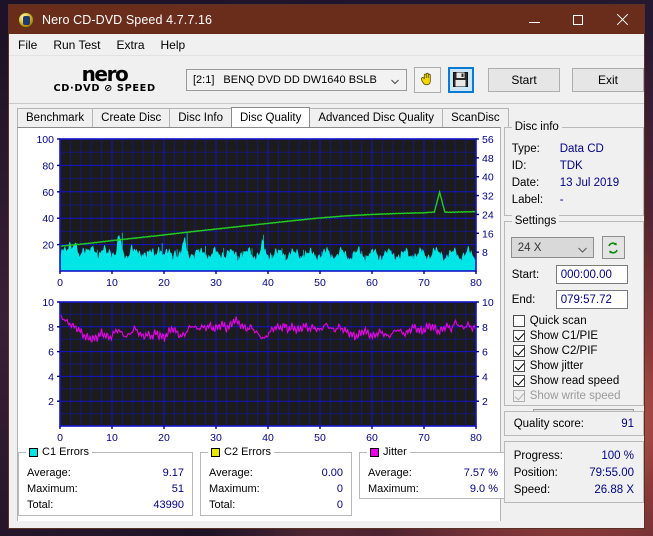  I want to click on jitter-title: Jitter, so click(388, 452).